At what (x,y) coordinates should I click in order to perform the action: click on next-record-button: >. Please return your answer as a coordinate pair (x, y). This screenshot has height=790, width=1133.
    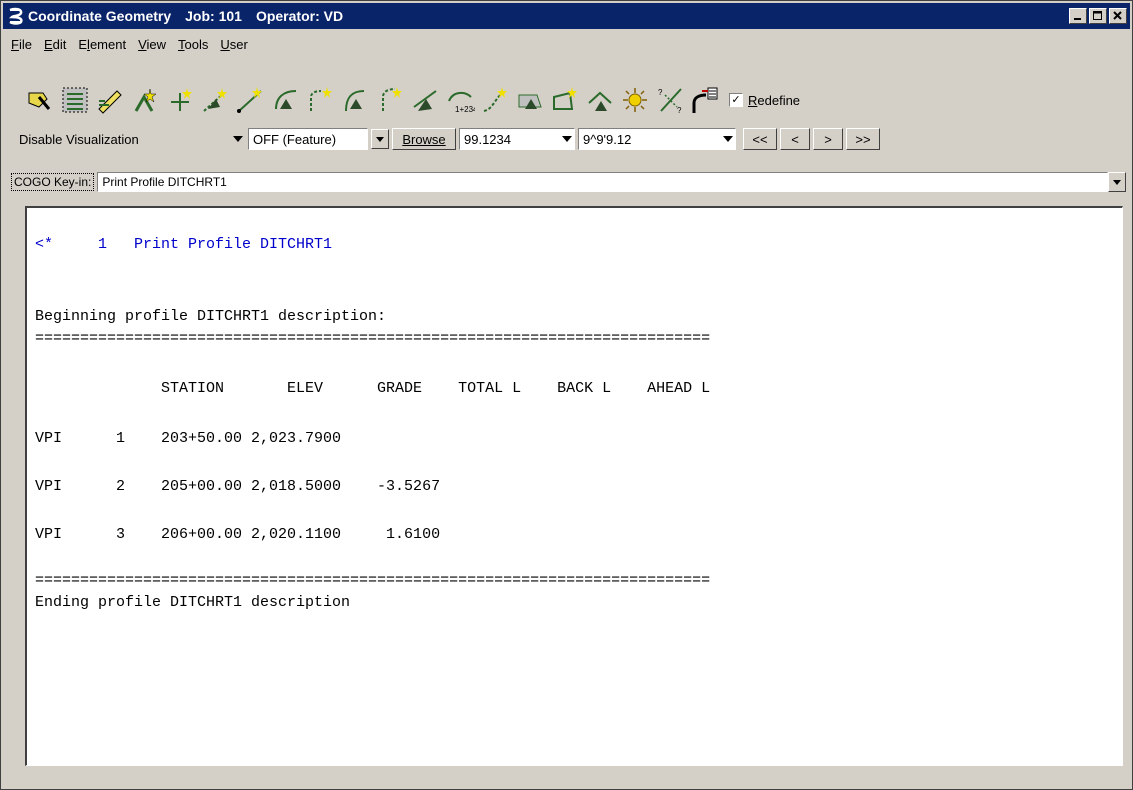
    Looking at the image, I should click on (828, 139).